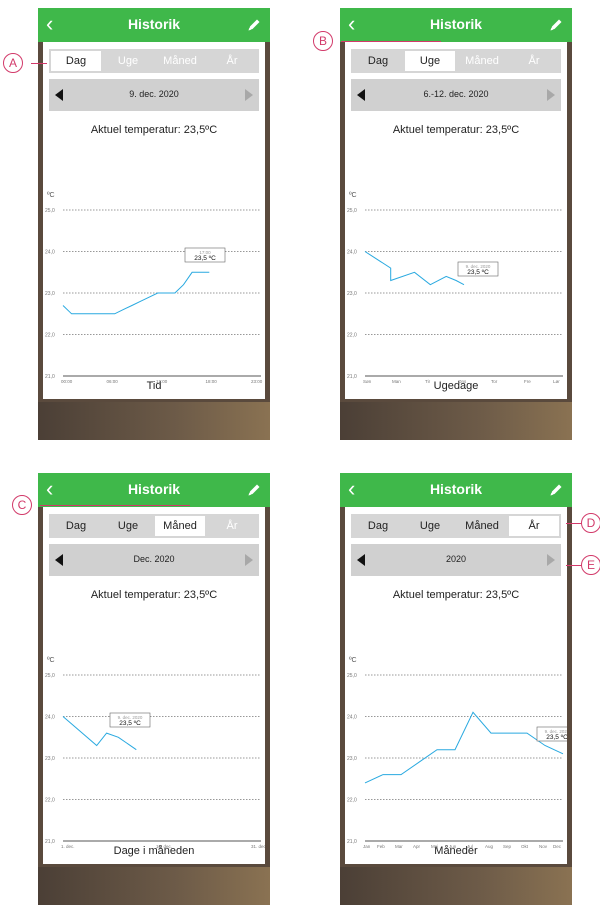 The width and height of the screenshot is (600, 905). I want to click on value-tooltip: 17:0023,5 ºC, so click(205, 255).